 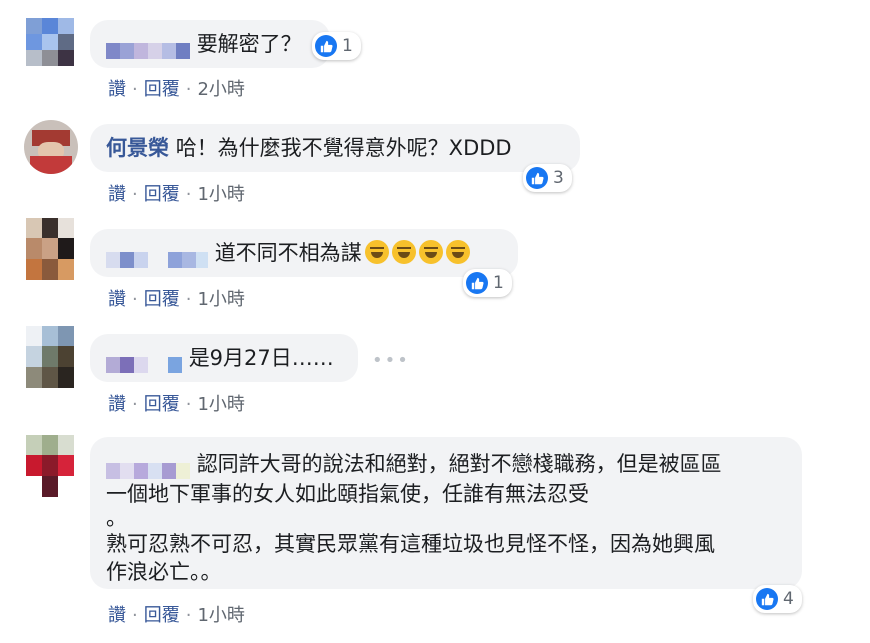 I want to click on author-name: 何景榮, so click(x=137, y=148).